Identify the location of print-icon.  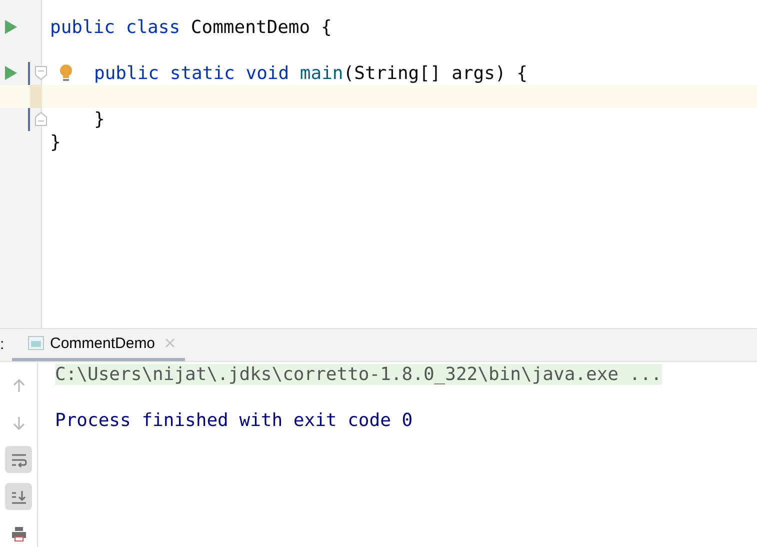
(18, 534).